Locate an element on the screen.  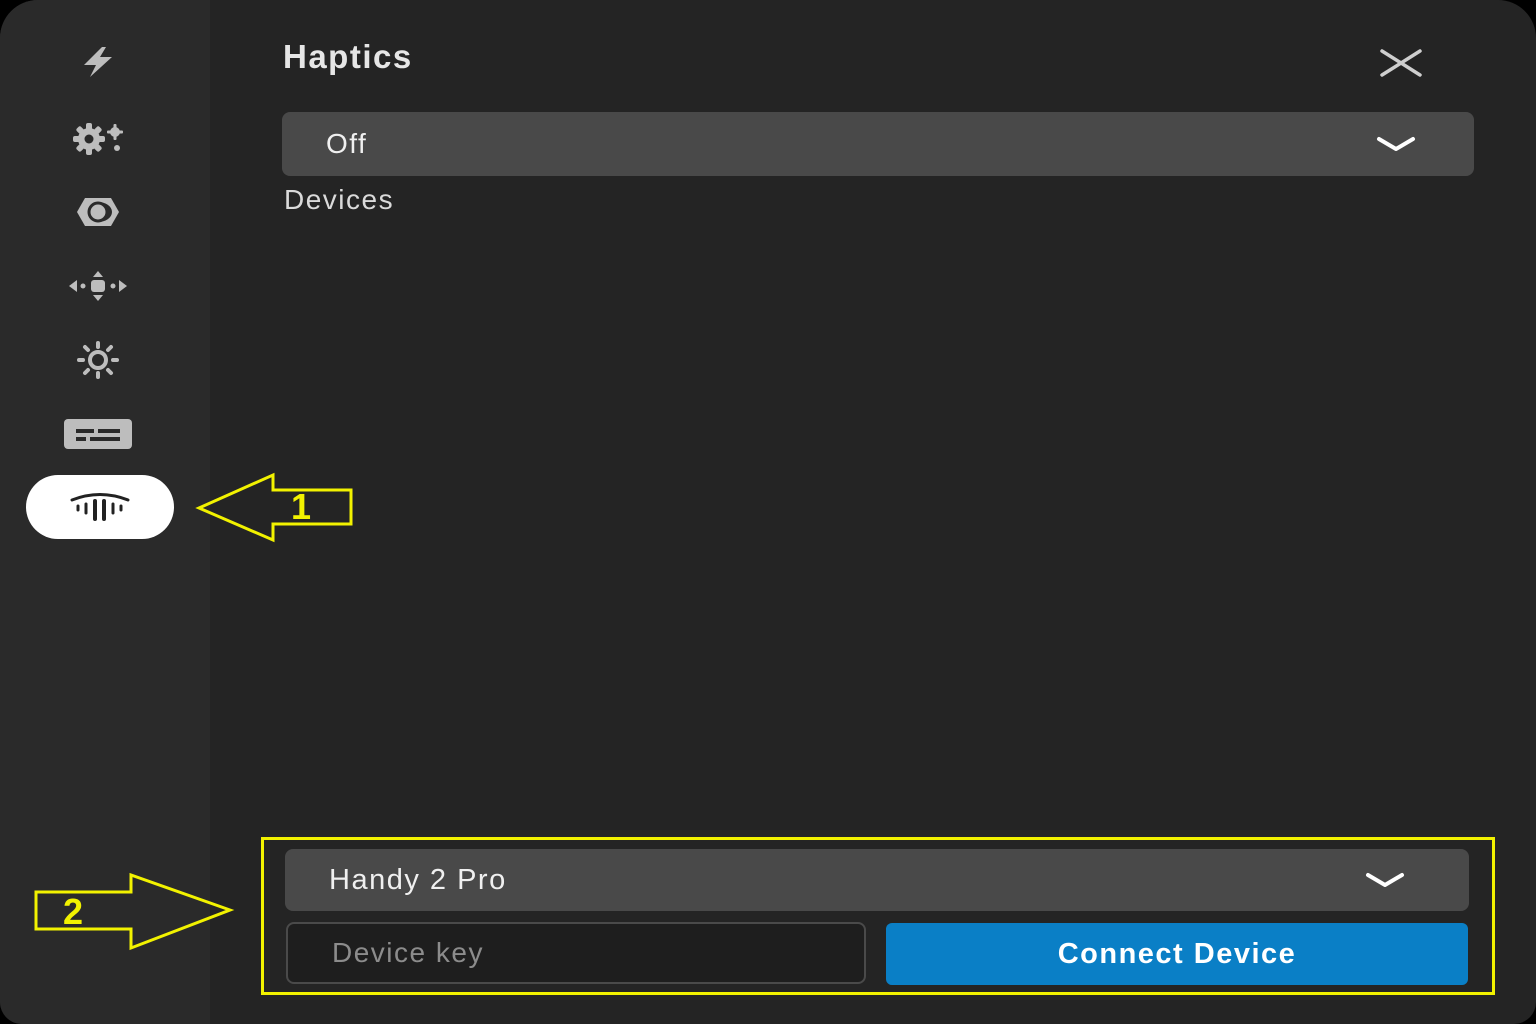
device-select: Handy 2 Pro is located at coordinates (877, 880).